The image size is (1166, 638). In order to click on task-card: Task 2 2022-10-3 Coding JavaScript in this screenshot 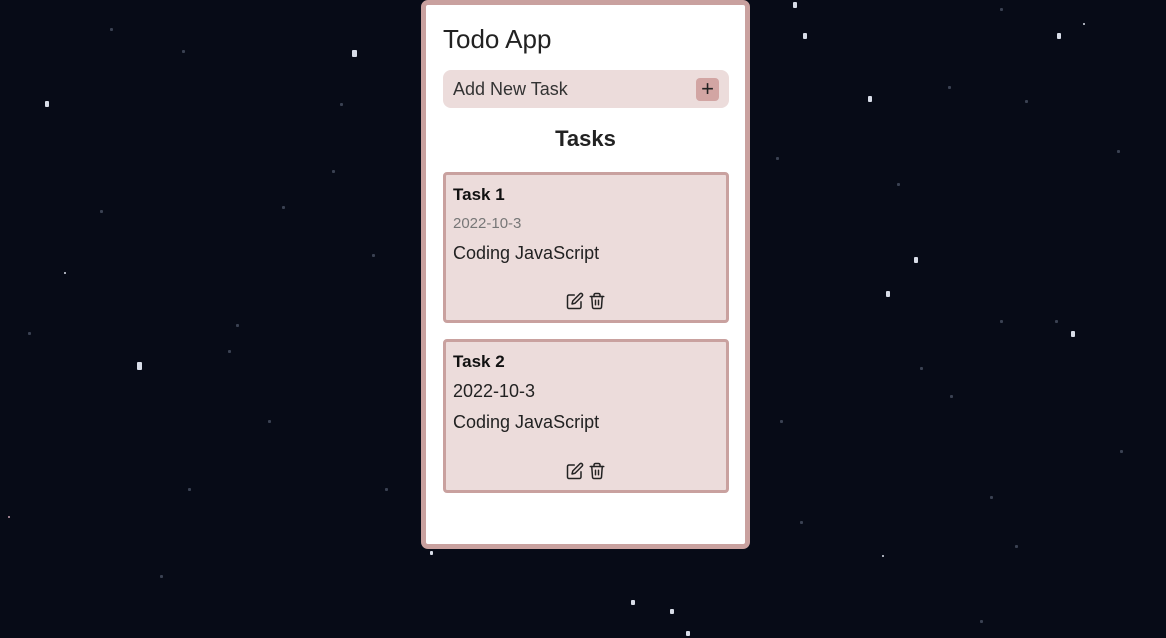, I will do `click(586, 416)`.